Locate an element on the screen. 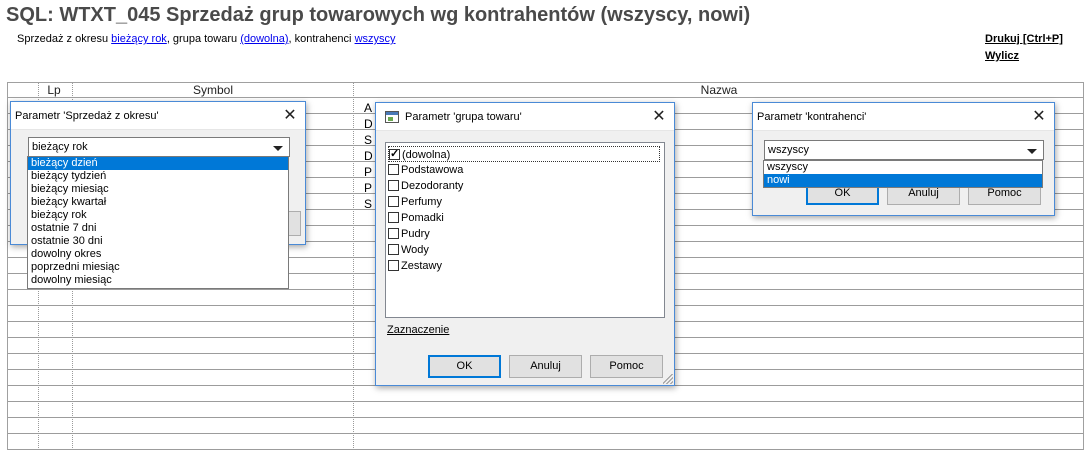 The width and height of the screenshot is (1090, 450). selection-link: Zaznaczenie is located at coordinates (418, 330).